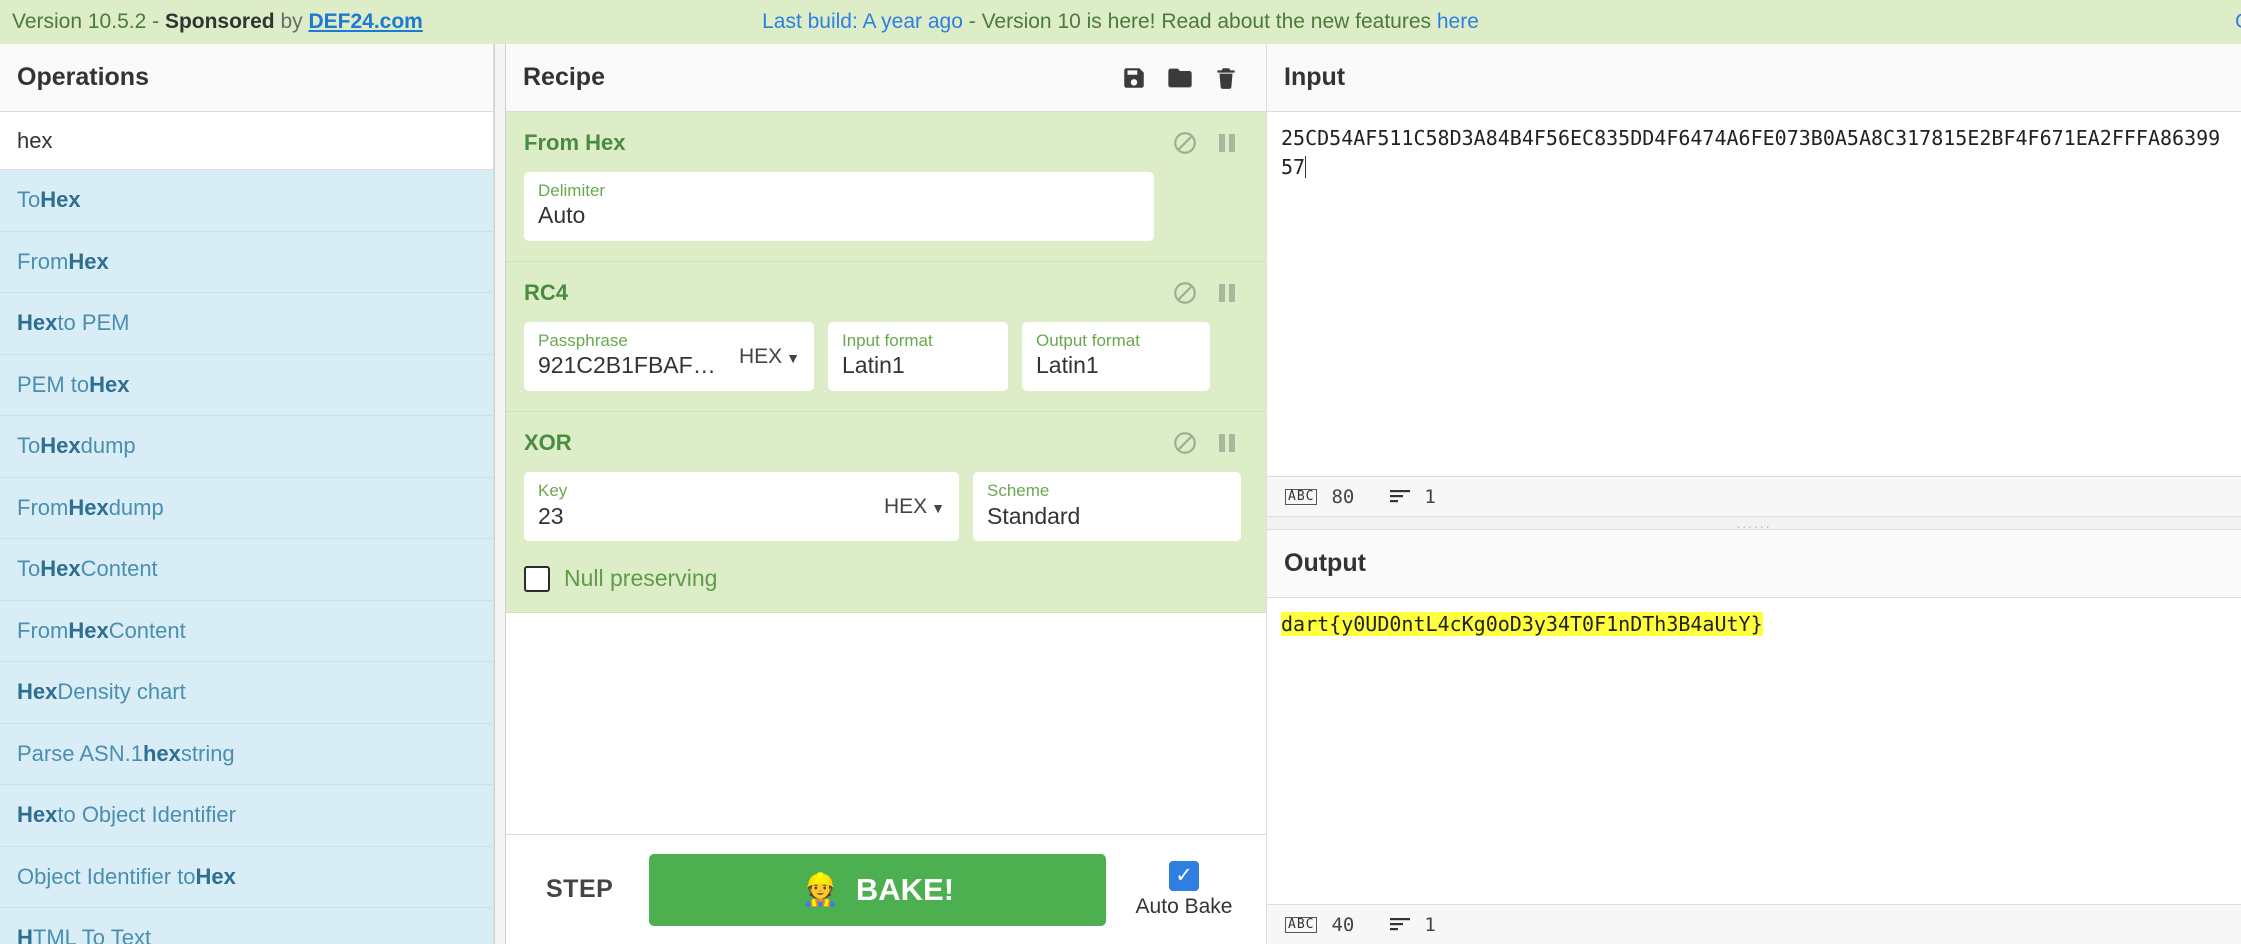 The height and width of the screenshot is (944, 2241). I want to click on char-count-icon: ABC, so click(1301, 496).